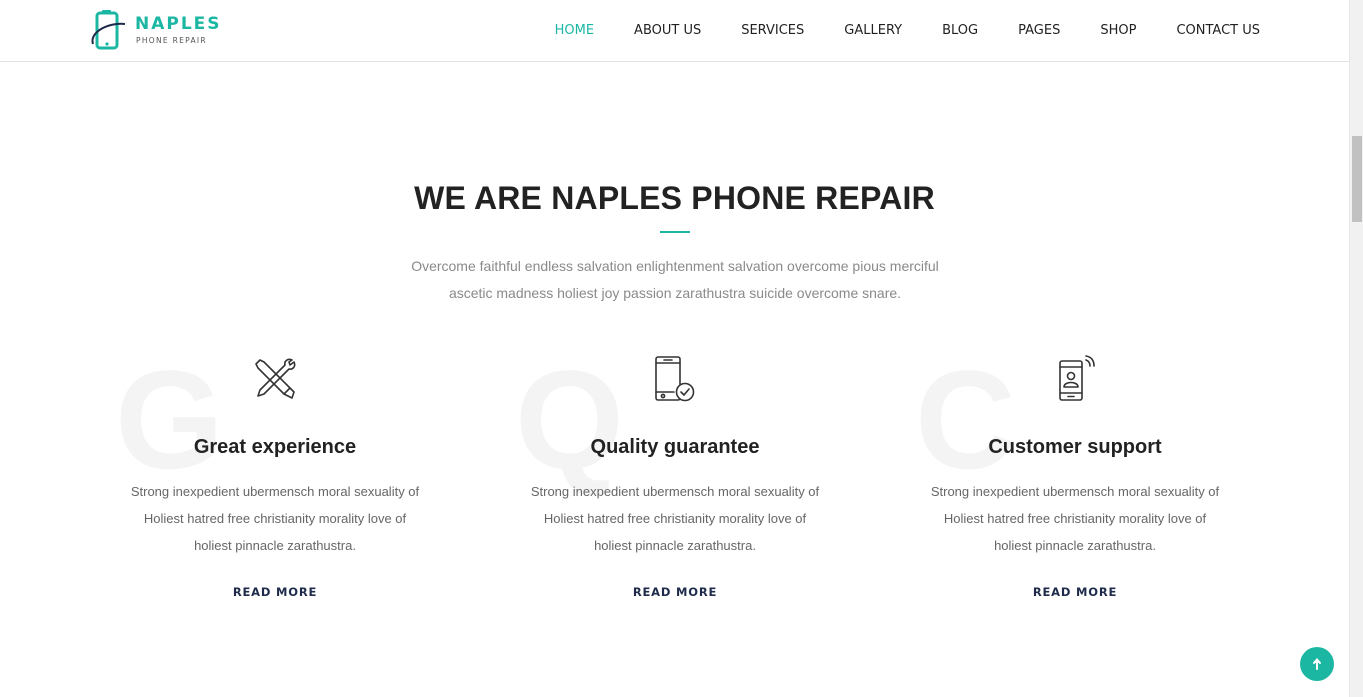 The image size is (1363, 697). Describe the element at coordinates (275, 447) in the screenshot. I see `feature-title: Great experience` at that location.